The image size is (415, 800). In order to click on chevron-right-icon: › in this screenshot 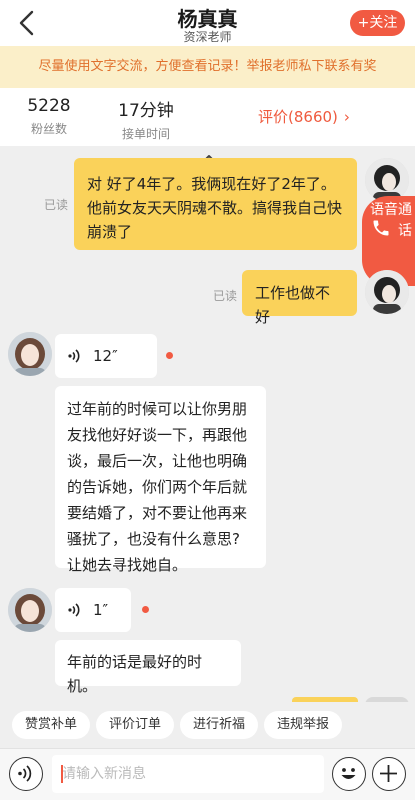, I will do `click(346, 117)`.